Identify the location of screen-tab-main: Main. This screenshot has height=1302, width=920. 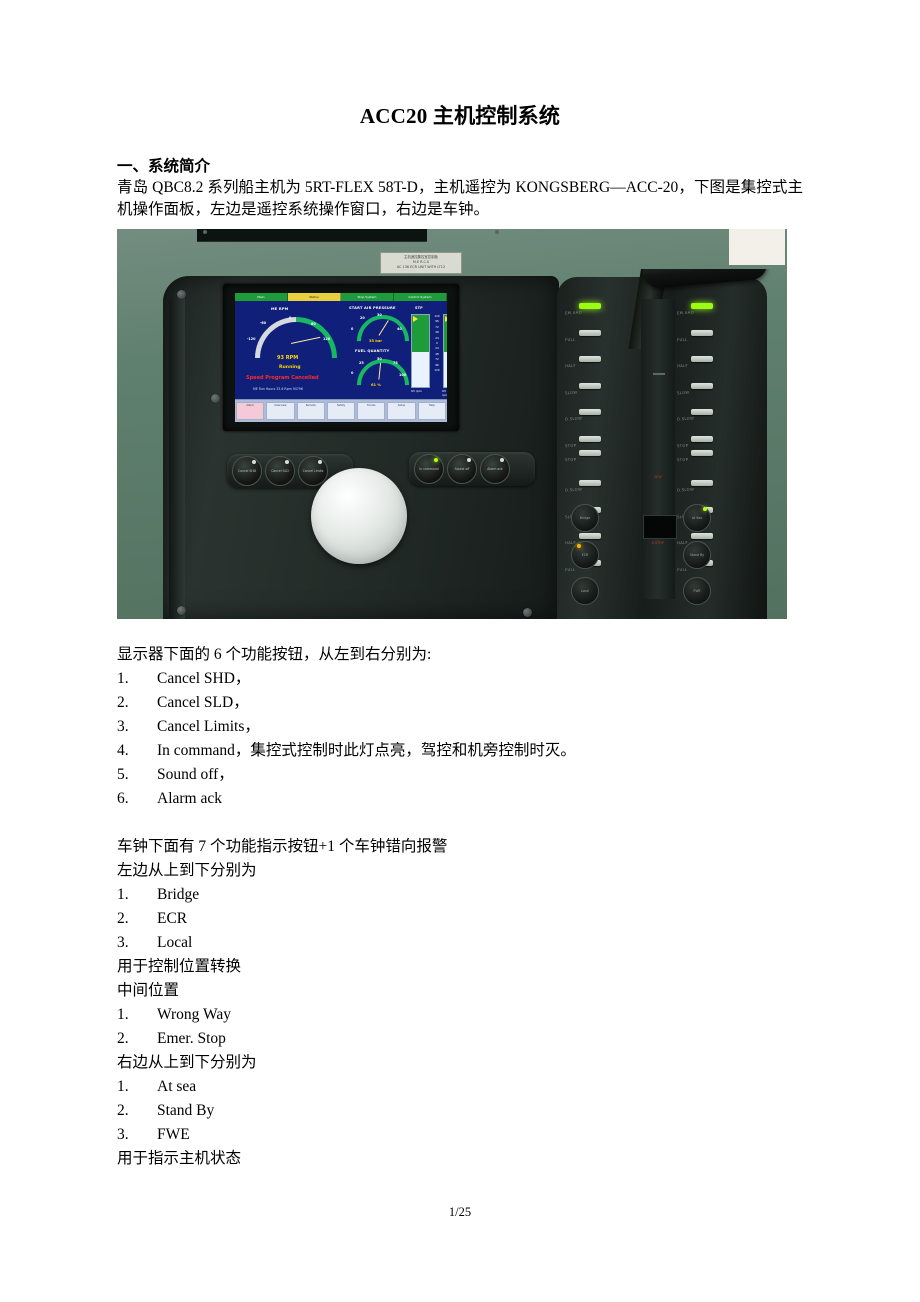
(261, 297).